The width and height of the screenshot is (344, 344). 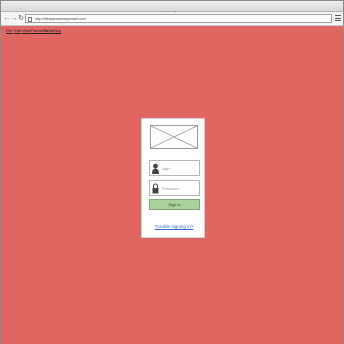 I want to click on menu-edit: Edit, so click(x=17, y=31).